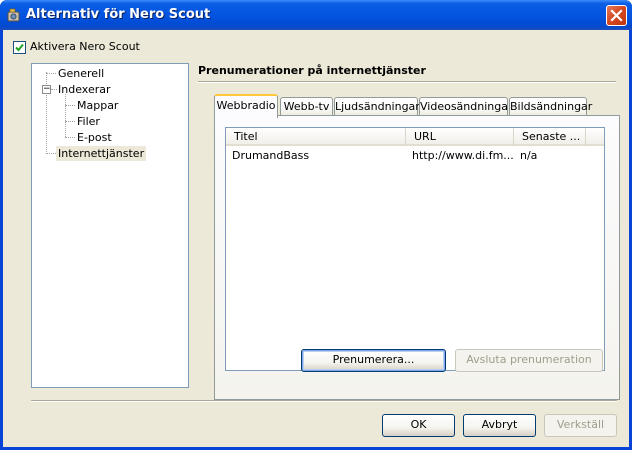  Describe the element at coordinates (271, 155) in the screenshot. I see `cell-title: DrumandBass` at that location.